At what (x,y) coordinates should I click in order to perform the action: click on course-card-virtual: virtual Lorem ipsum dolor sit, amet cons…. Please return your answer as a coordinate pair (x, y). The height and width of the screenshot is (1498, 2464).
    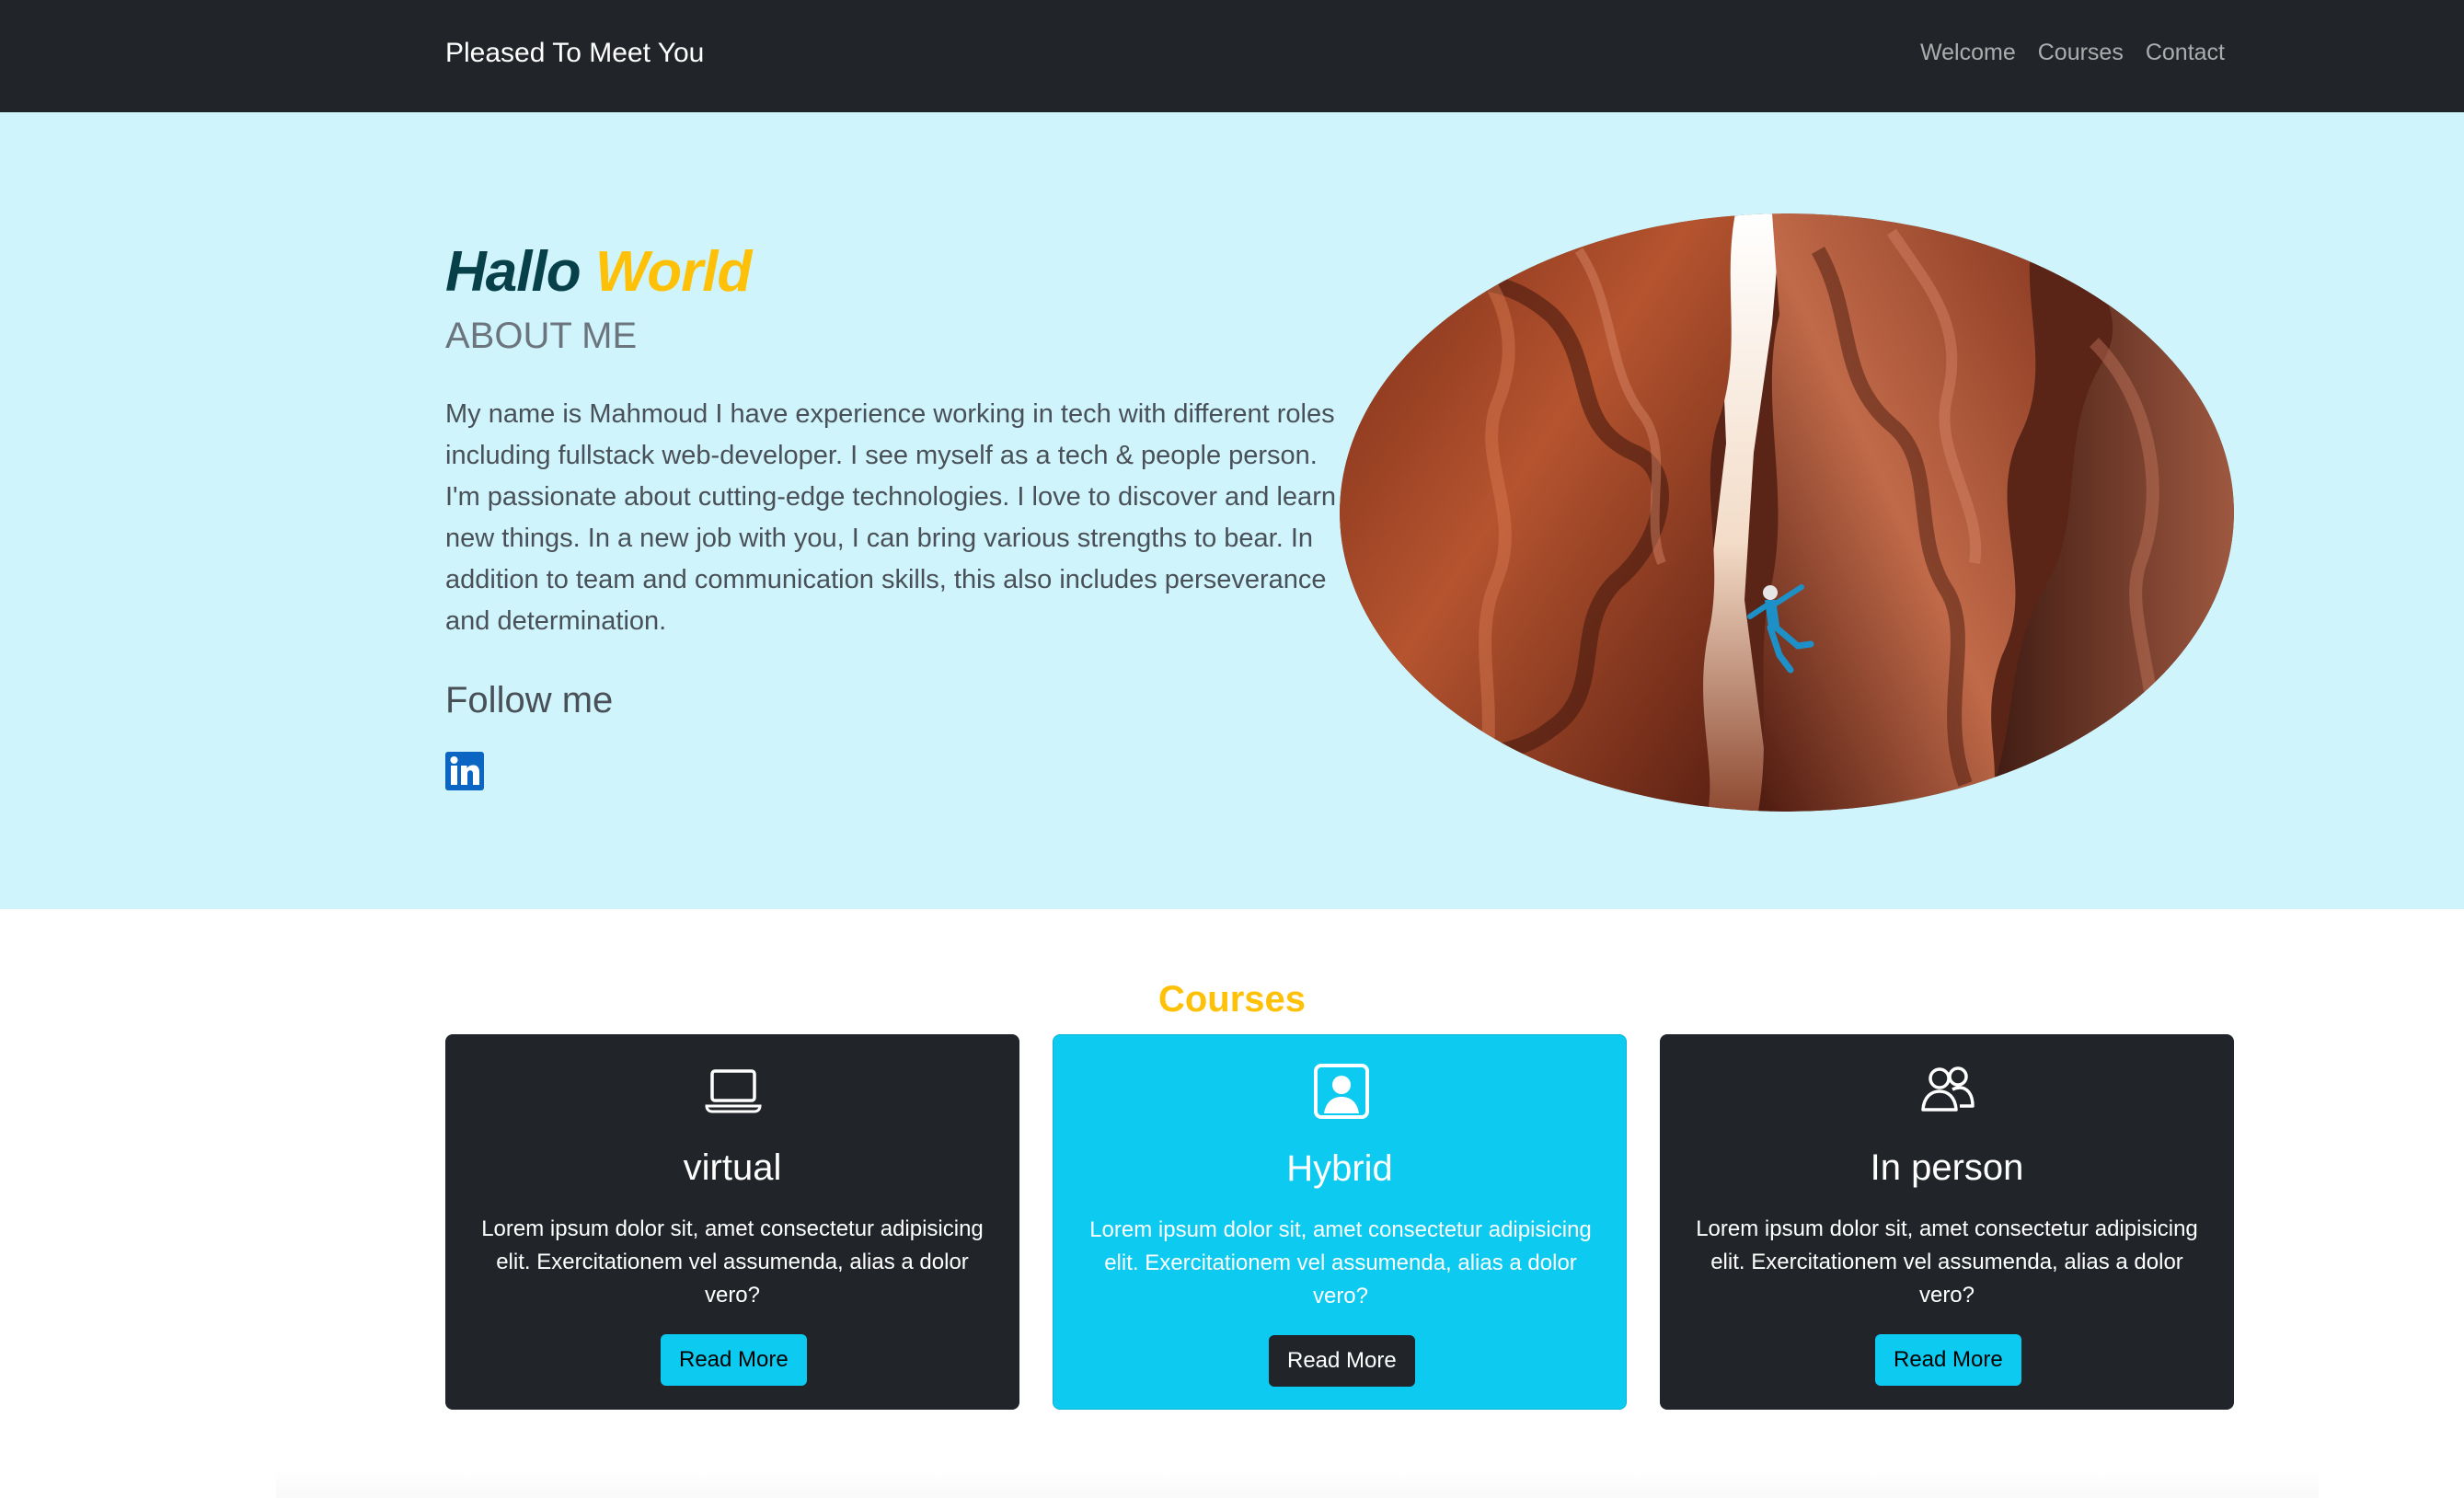
    Looking at the image, I should click on (732, 1222).